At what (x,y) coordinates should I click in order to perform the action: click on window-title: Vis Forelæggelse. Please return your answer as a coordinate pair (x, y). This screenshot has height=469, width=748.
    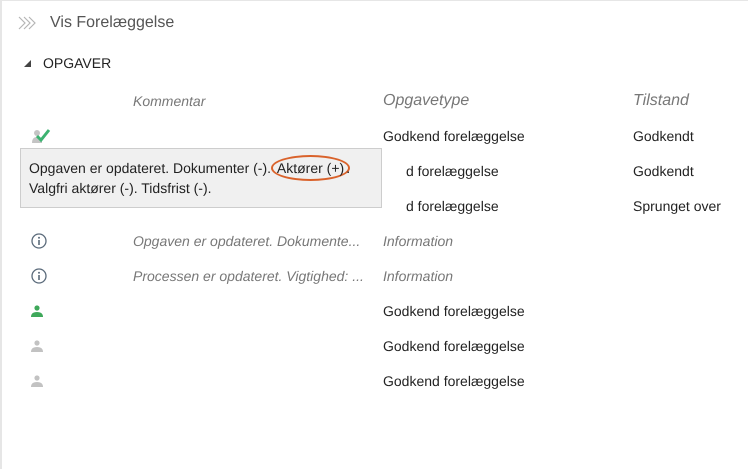
    Looking at the image, I should click on (112, 23).